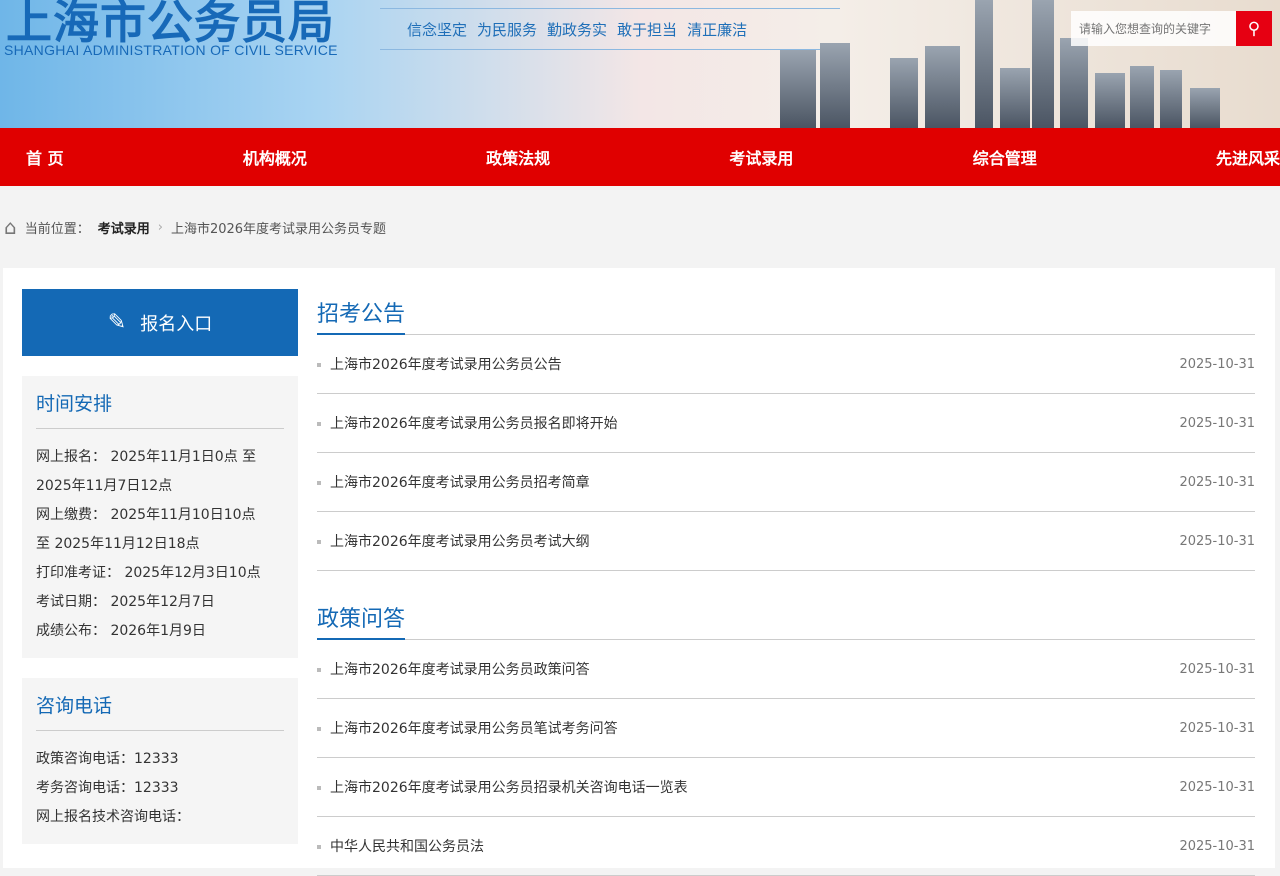  Describe the element at coordinates (640, 157) in the screenshot. I see `main-nav: 首 页 机构概况 政策法规 考试录用 综合管理 先进风采` at that location.